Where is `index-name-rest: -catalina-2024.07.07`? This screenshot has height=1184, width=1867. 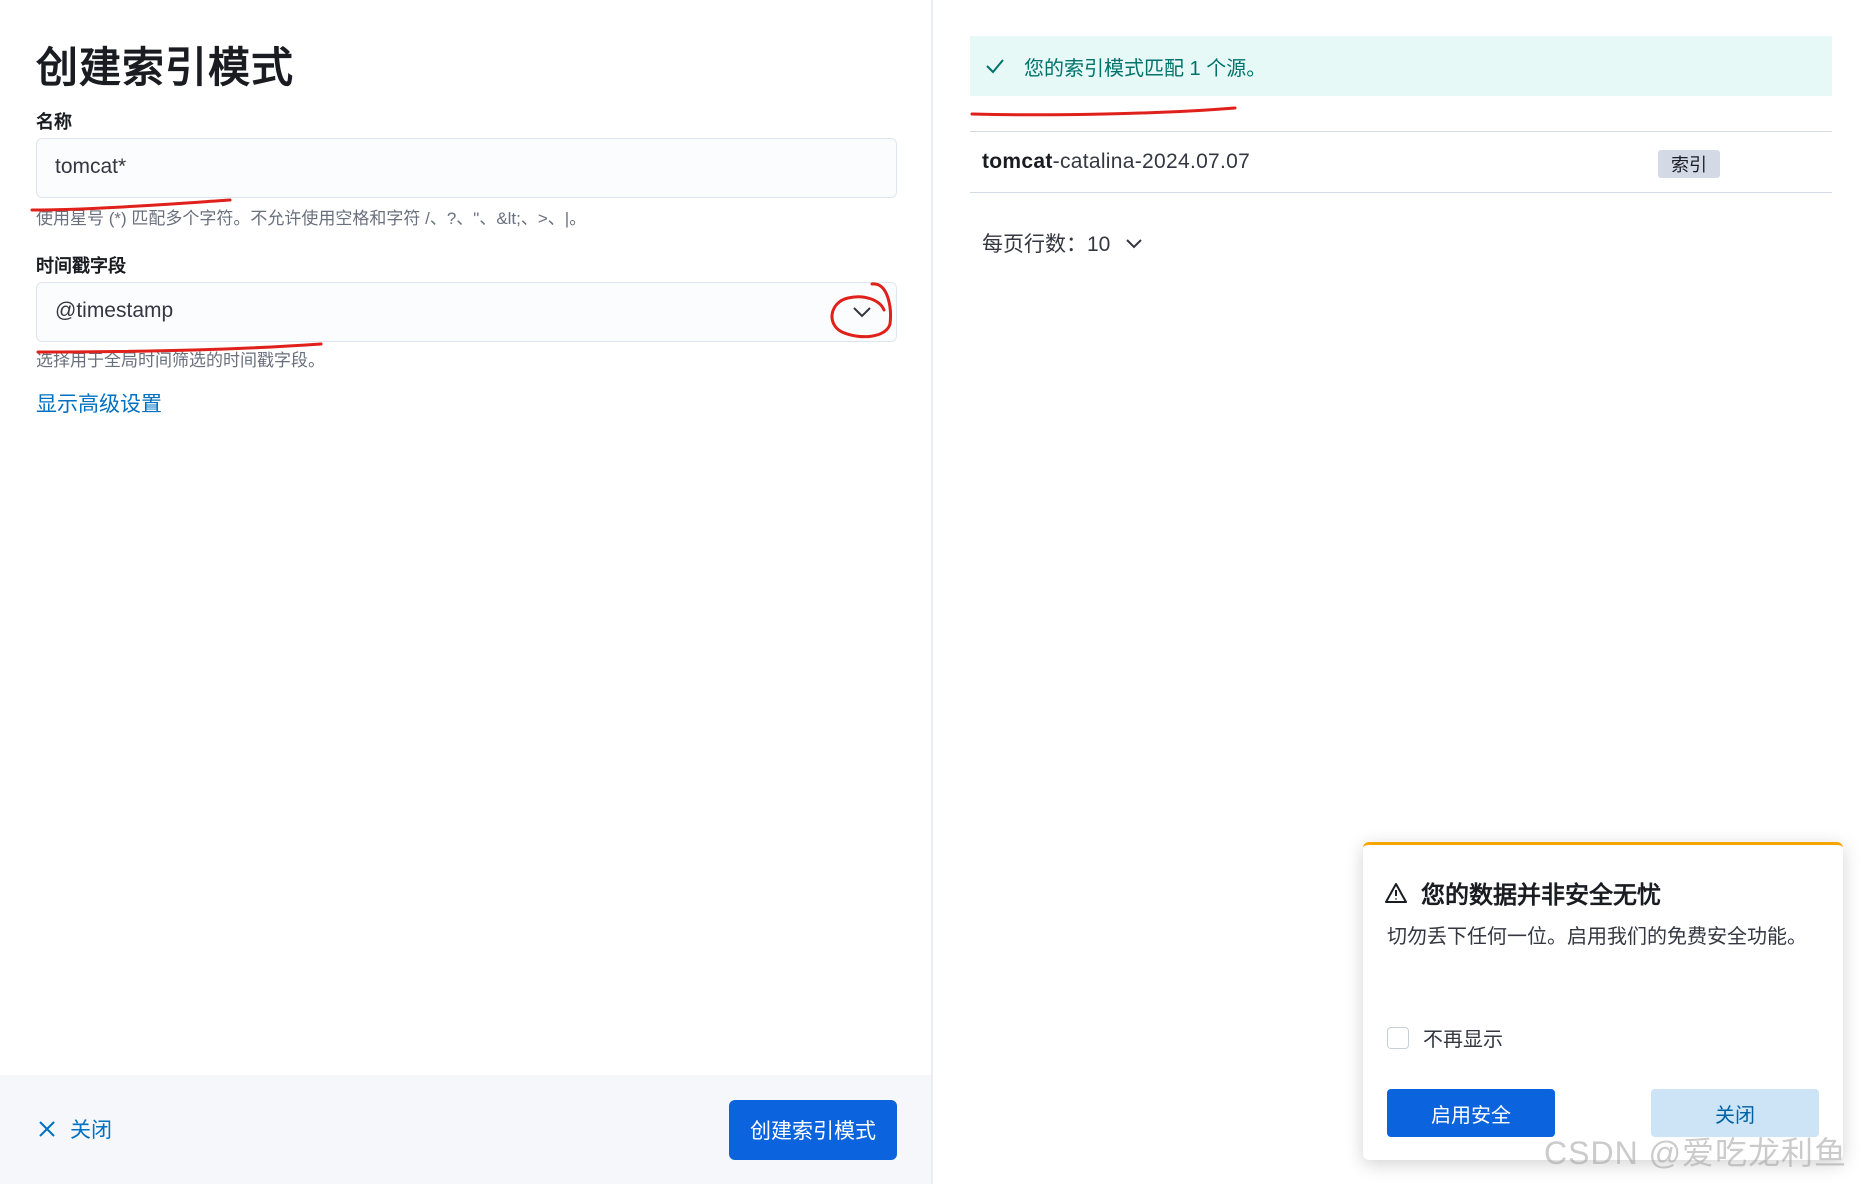
index-name-rest: -catalina-2024.07.07 is located at coordinates (1151, 161).